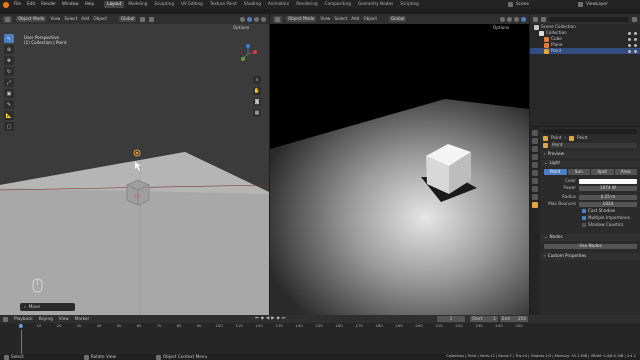  I want to click on start-frame-field: Start 1, so click(484, 319).